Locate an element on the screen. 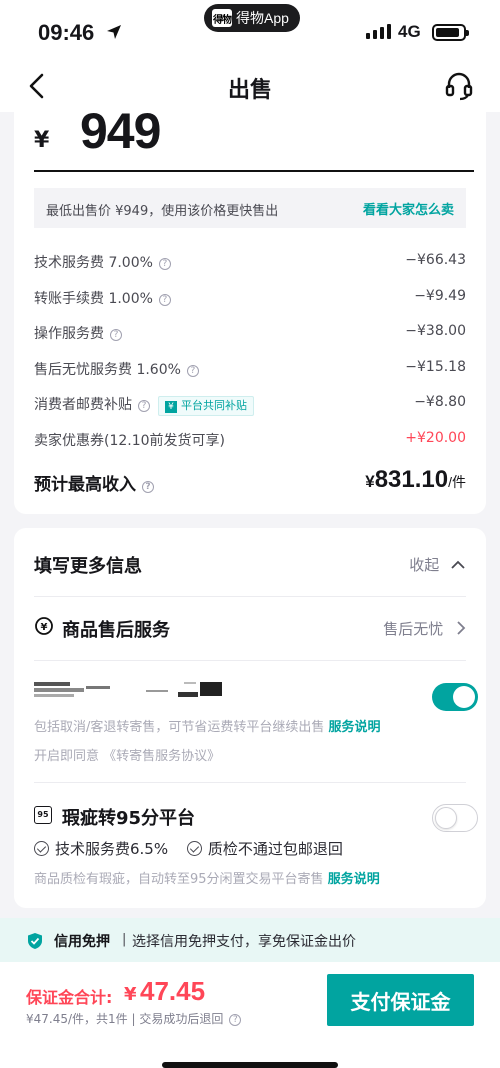  refresh-yen-icon: ¥ is located at coordinates (44, 626).